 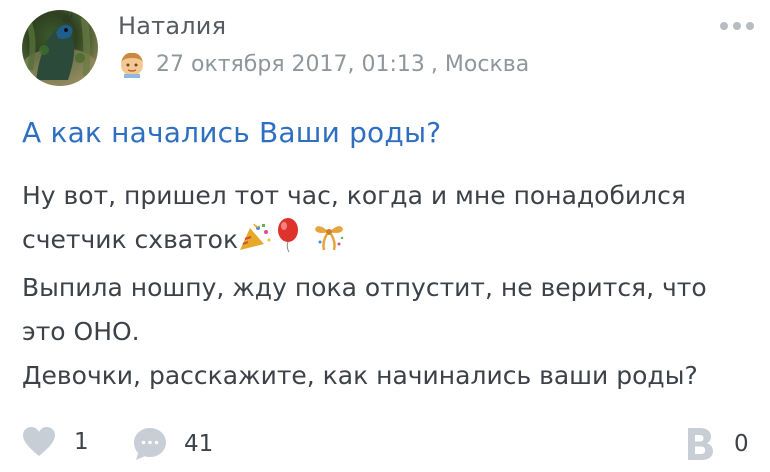 What do you see at coordinates (39, 441) in the screenshot?
I see `heart-icon` at bounding box center [39, 441].